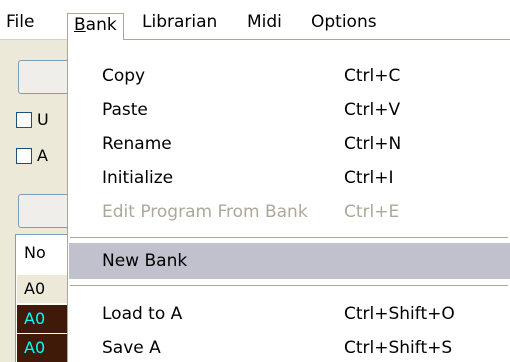  I want to click on menu-item-load-to-a: Load to A Ctrl+Shift+O, so click(289, 314).